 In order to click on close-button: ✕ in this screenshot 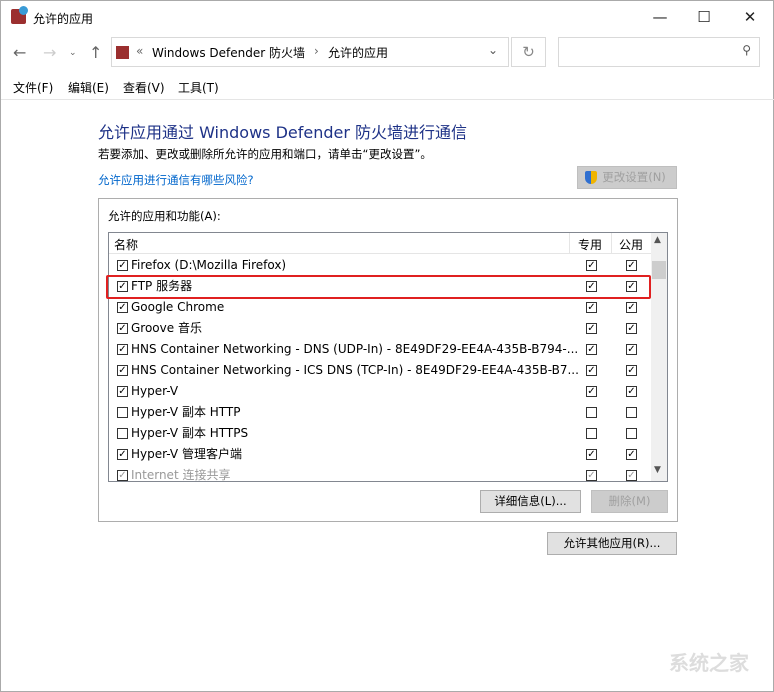, I will do `click(750, 17)`.